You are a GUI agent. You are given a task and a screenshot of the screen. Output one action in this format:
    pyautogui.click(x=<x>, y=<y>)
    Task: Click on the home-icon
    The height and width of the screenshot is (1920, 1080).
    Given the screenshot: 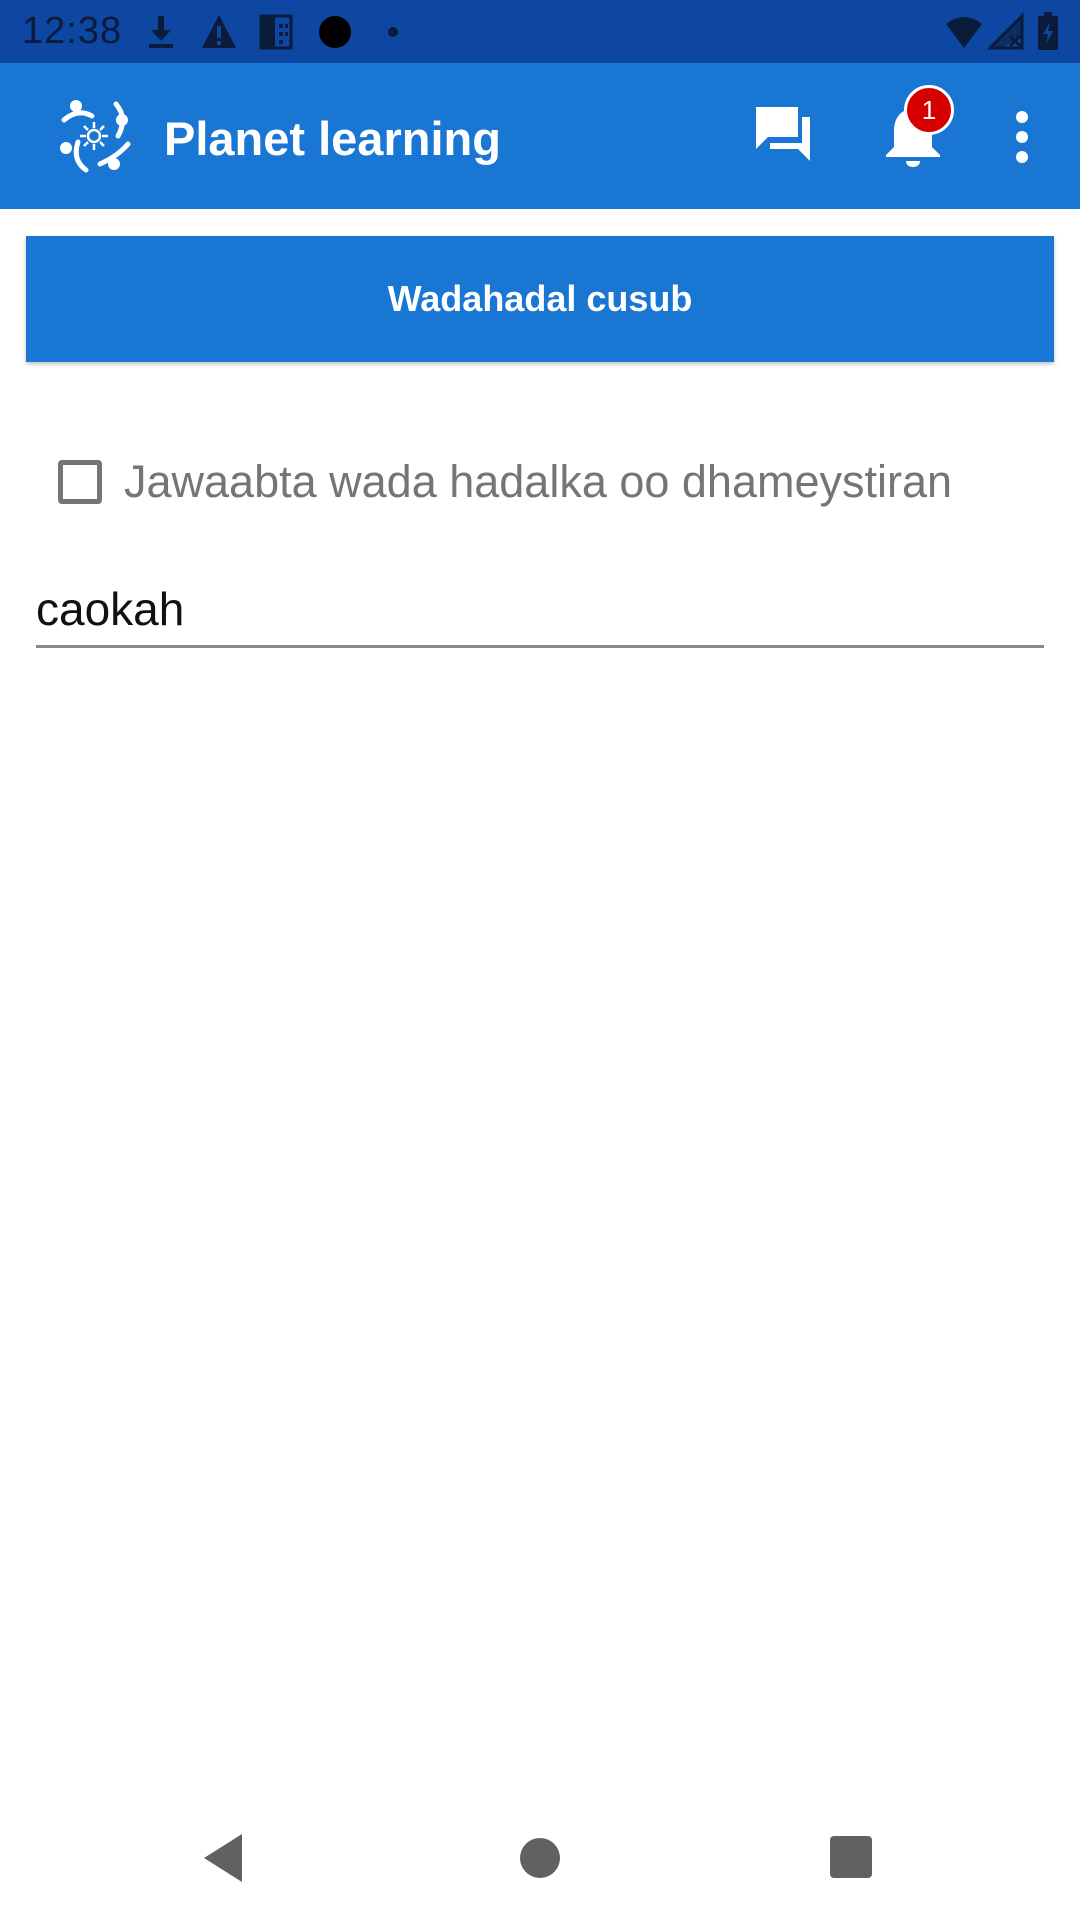 What is the action you would take?
    pyautogui.click(x=540, y=1858)
    